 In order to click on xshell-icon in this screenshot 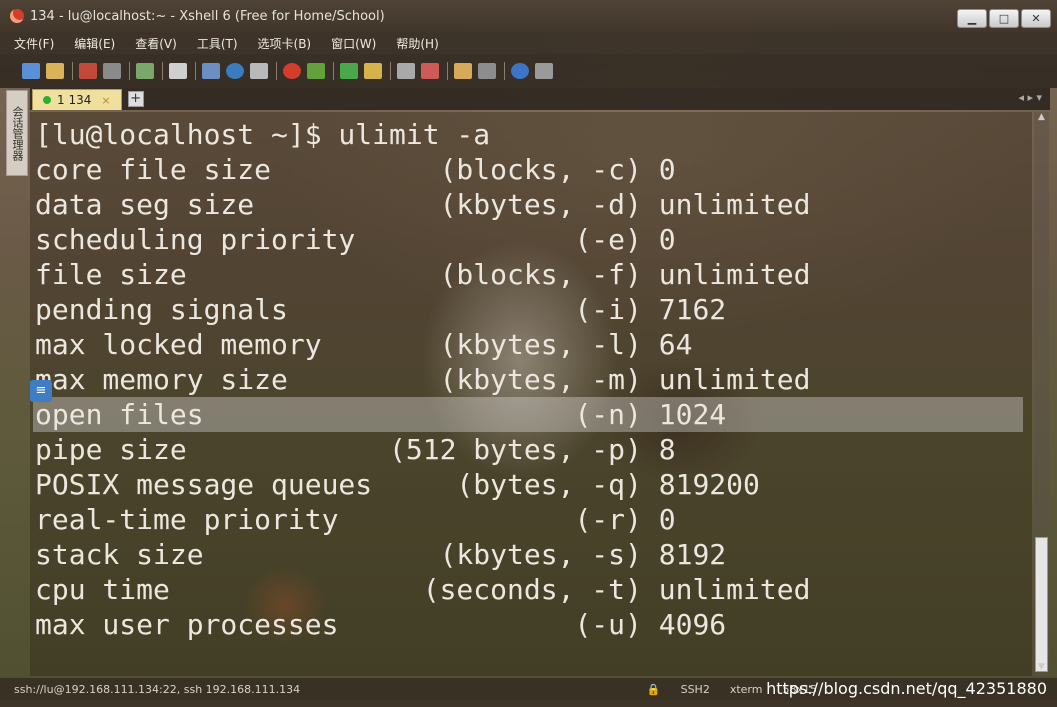, I will do `click(292, 71)`.